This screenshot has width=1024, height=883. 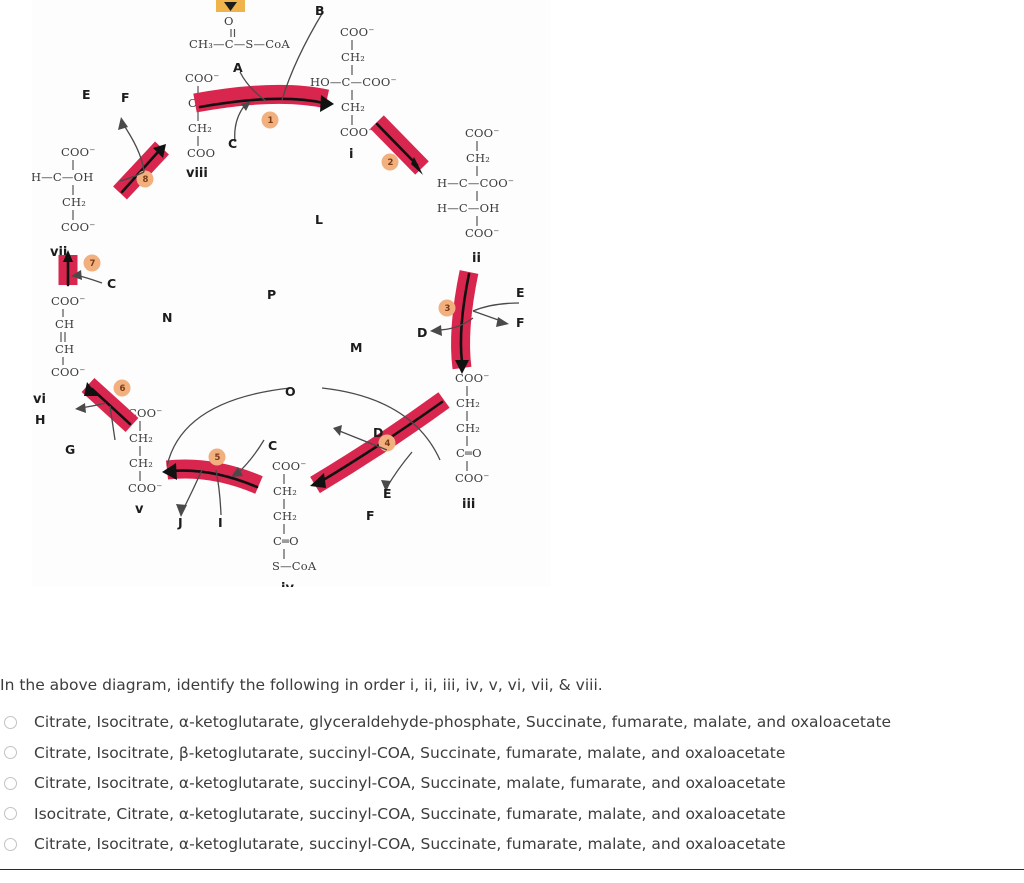 What do you see at coordinates (320, 10) in the screenshot?
I see `letter-label-B: B` at bounding box center [320, 10].